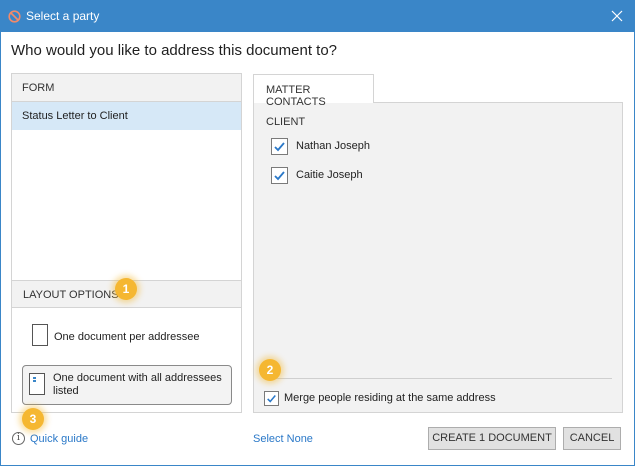  What do you see at coordinates (33, 419) in the screenshot?
I see `step-badge-3: 3` at bounding box center [33, 419].